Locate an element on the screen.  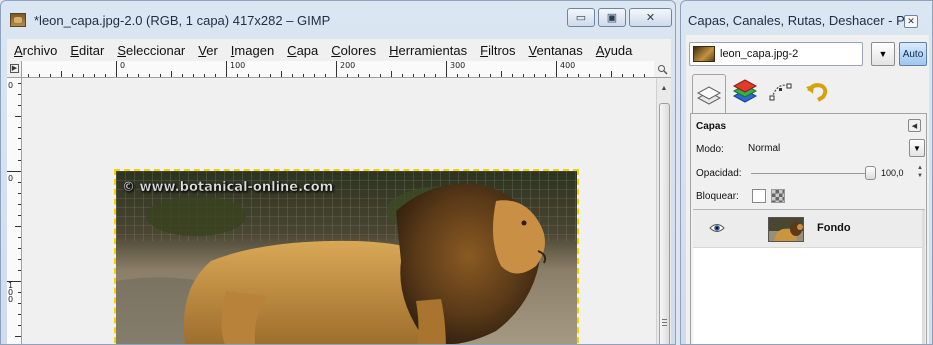
menu-arrow-icon: ▶ is located at coordinates (14, 68).